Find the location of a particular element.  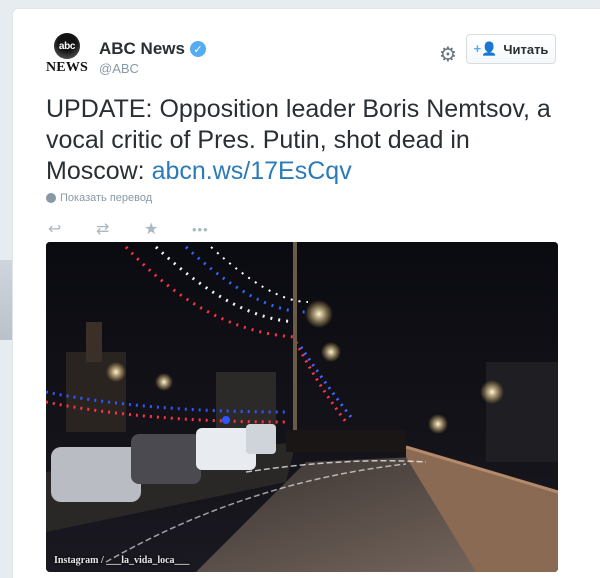

follow-button: +👤 Читать is located at coordinates (511, 49).